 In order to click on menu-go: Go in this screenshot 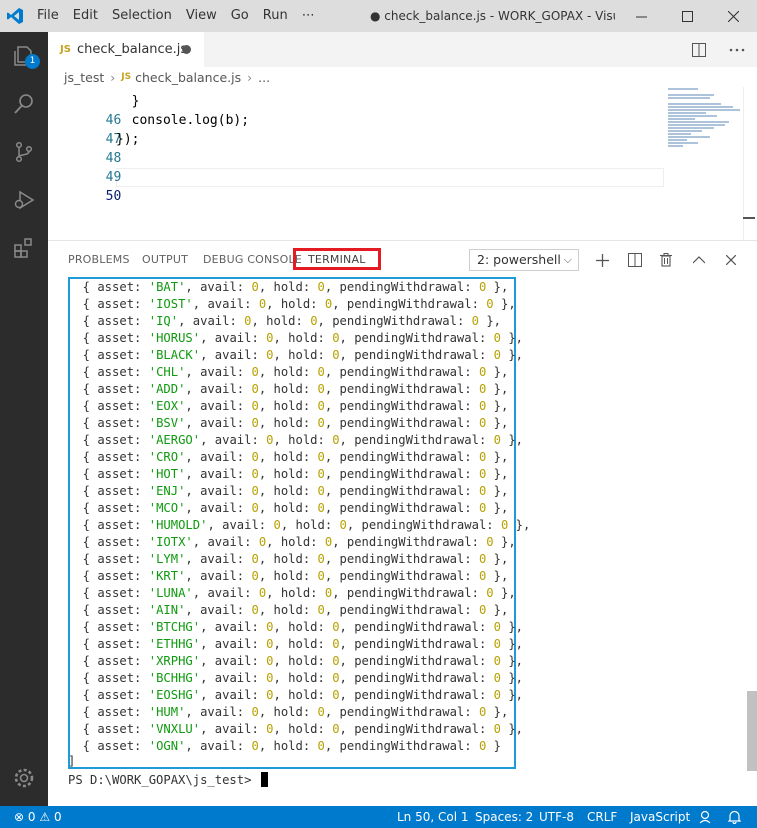, I will do `click(240, 16)`.